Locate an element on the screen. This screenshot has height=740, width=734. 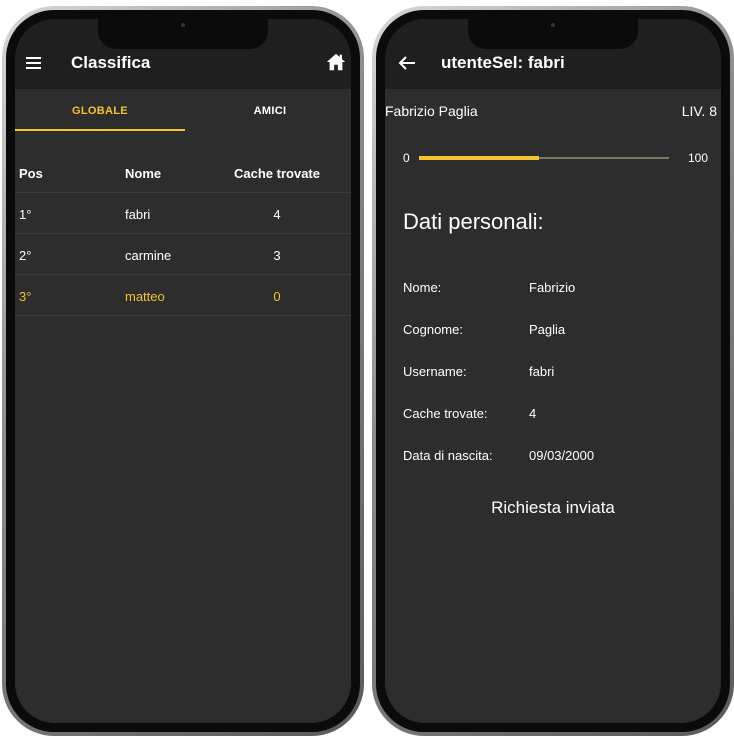
tab-bar: GLOBALE AMICI is located at coordinates (183, 111).